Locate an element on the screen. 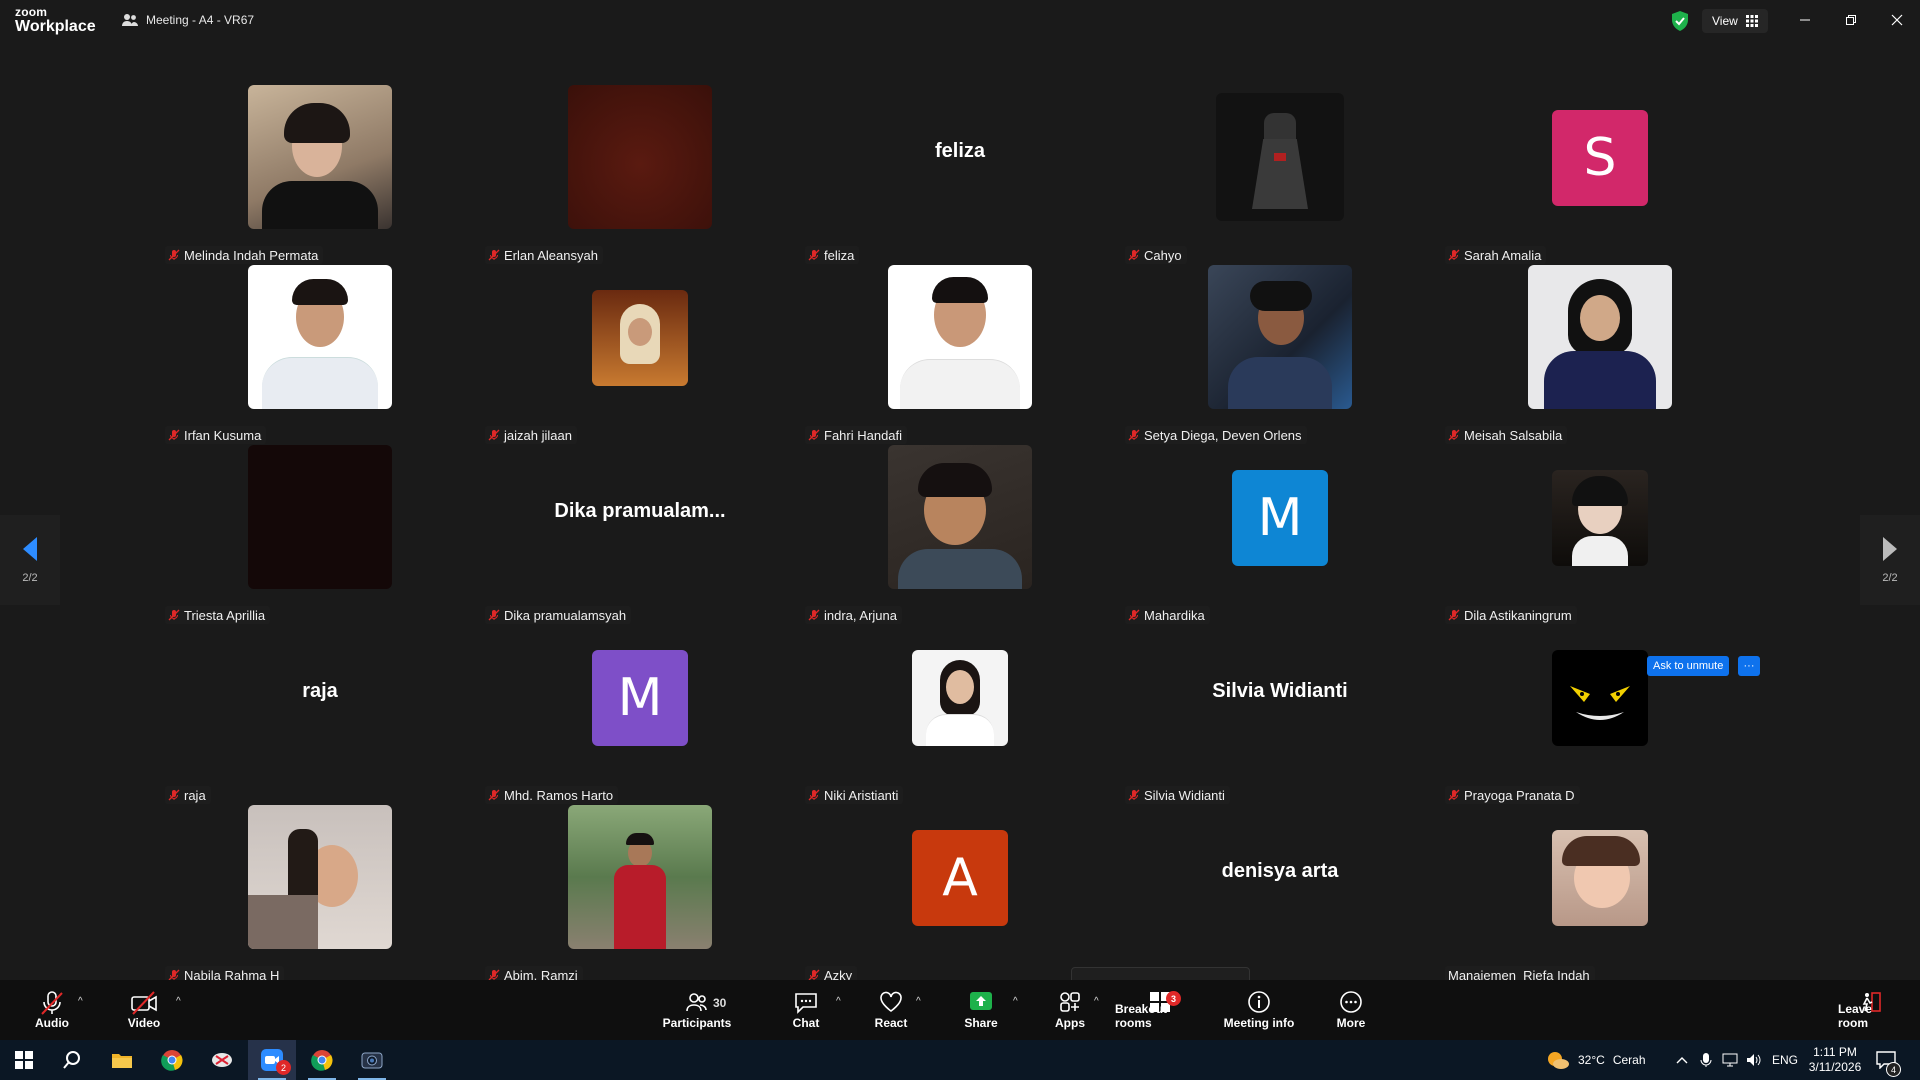 The height and width of the screenshot is (1080, 1920). participant-tile: Cahyo is located at coordinates (1280, 175).